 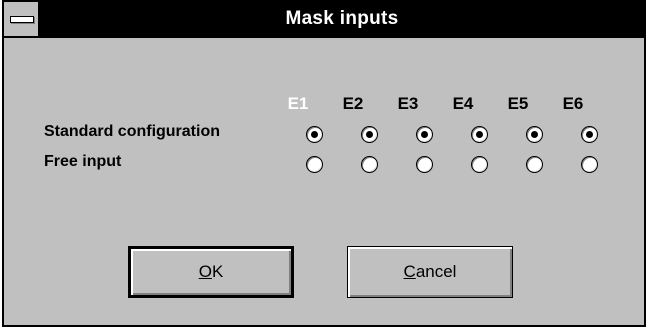 I want to click on radio-standard-e2, so click(x=369, y=134).